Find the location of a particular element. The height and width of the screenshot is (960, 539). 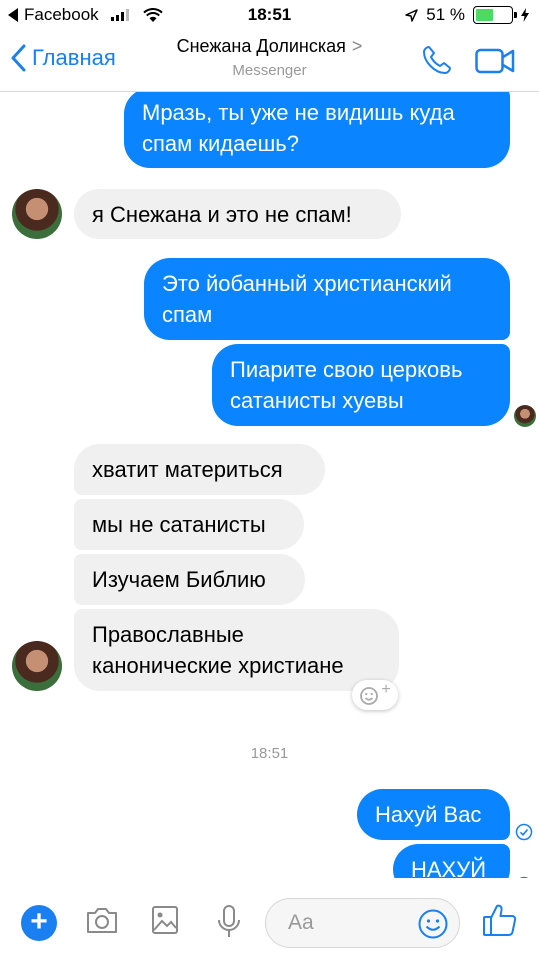

add-reaction-icon is located at coordinates (369, 696).